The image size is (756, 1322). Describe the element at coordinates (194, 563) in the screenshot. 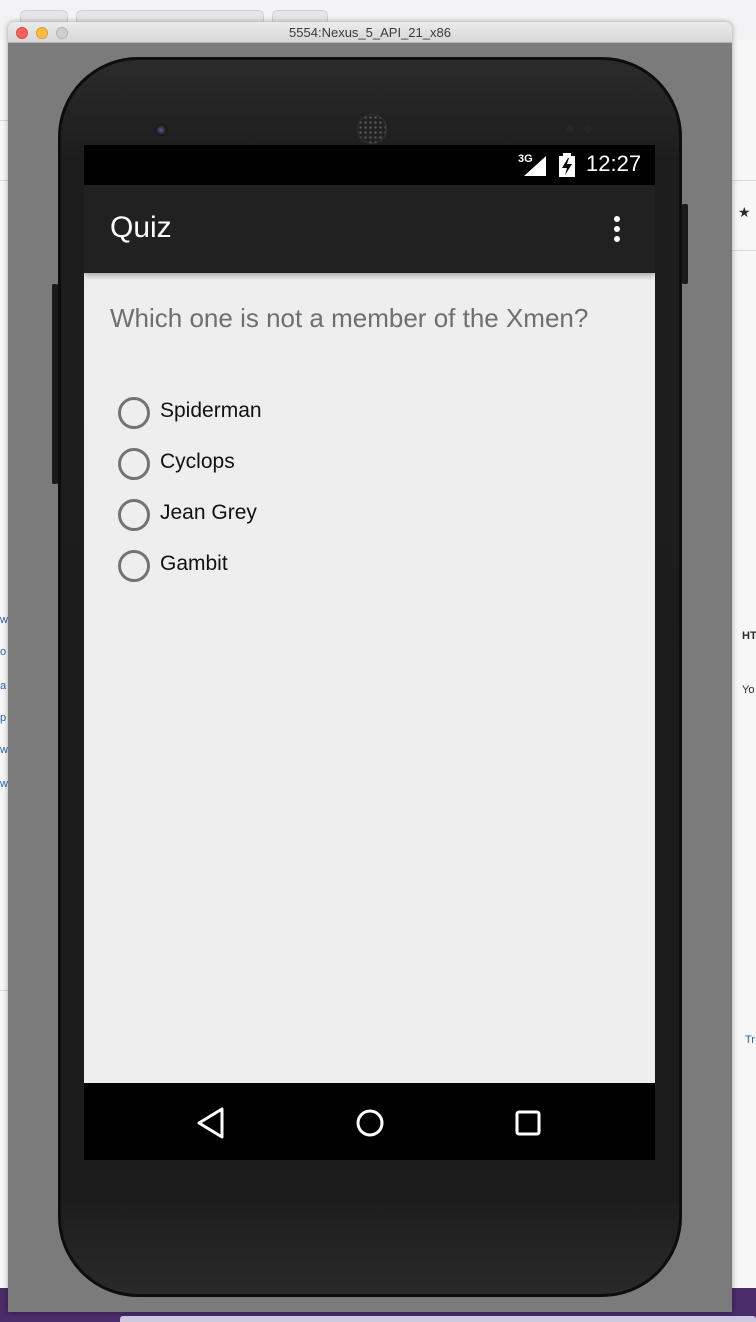

I see `answer-label: Gambit` at that location.